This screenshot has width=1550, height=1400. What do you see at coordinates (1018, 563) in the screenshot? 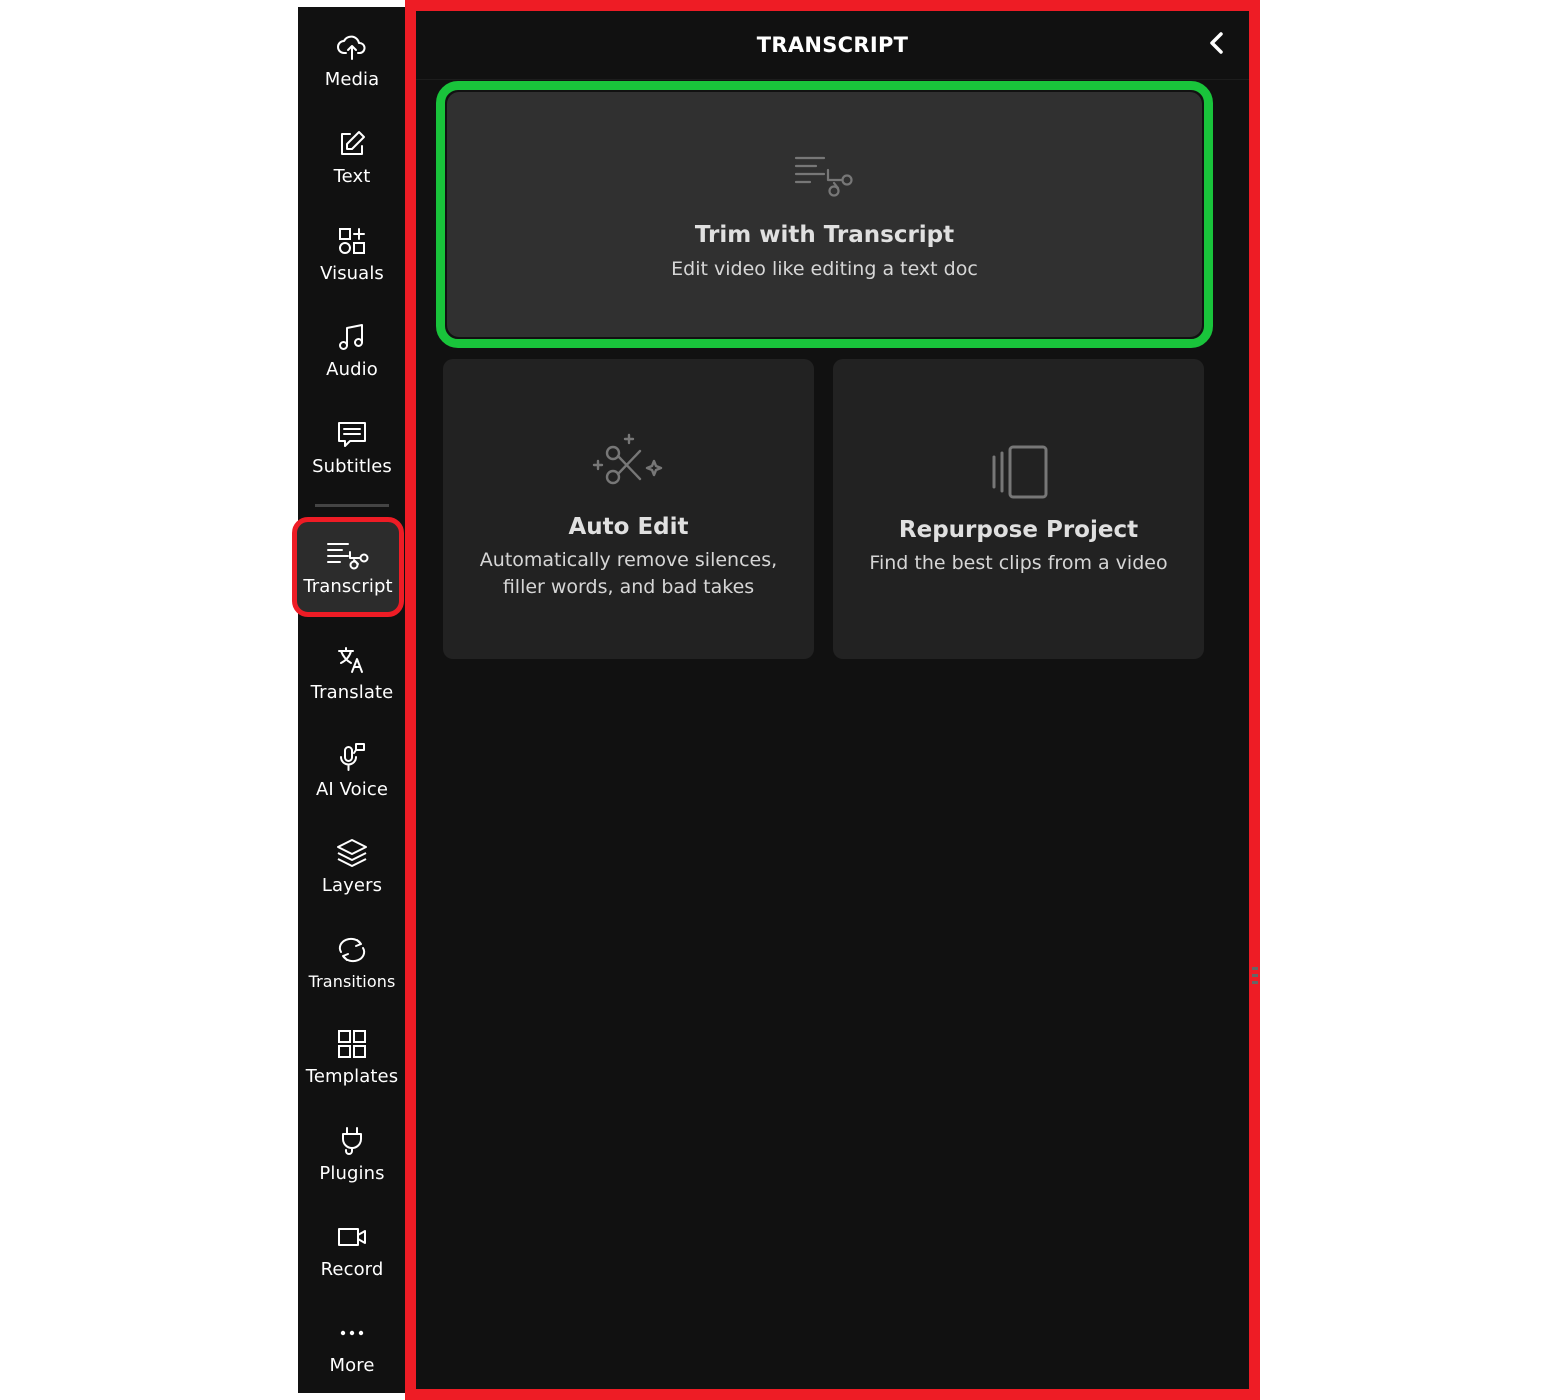
I see `card-subtitle: Find the best clips from a video` at bounding box center [1018, 563].